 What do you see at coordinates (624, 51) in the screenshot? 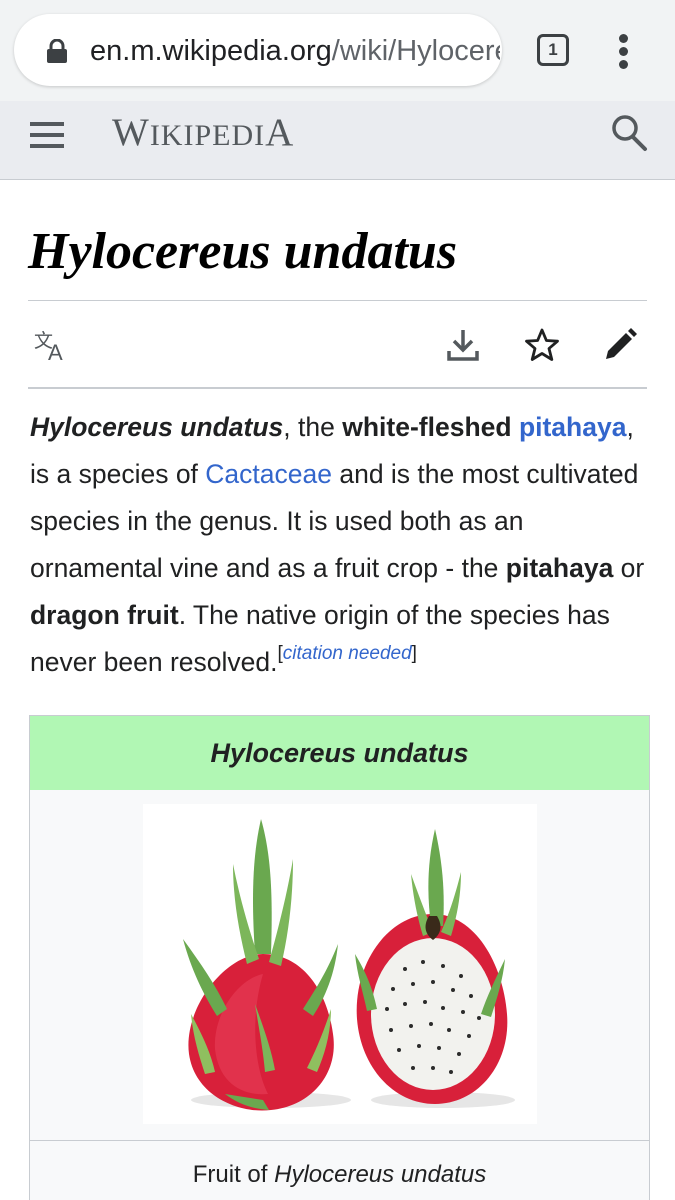
I see `more-vert-icon` at bounding box center [624, 51].